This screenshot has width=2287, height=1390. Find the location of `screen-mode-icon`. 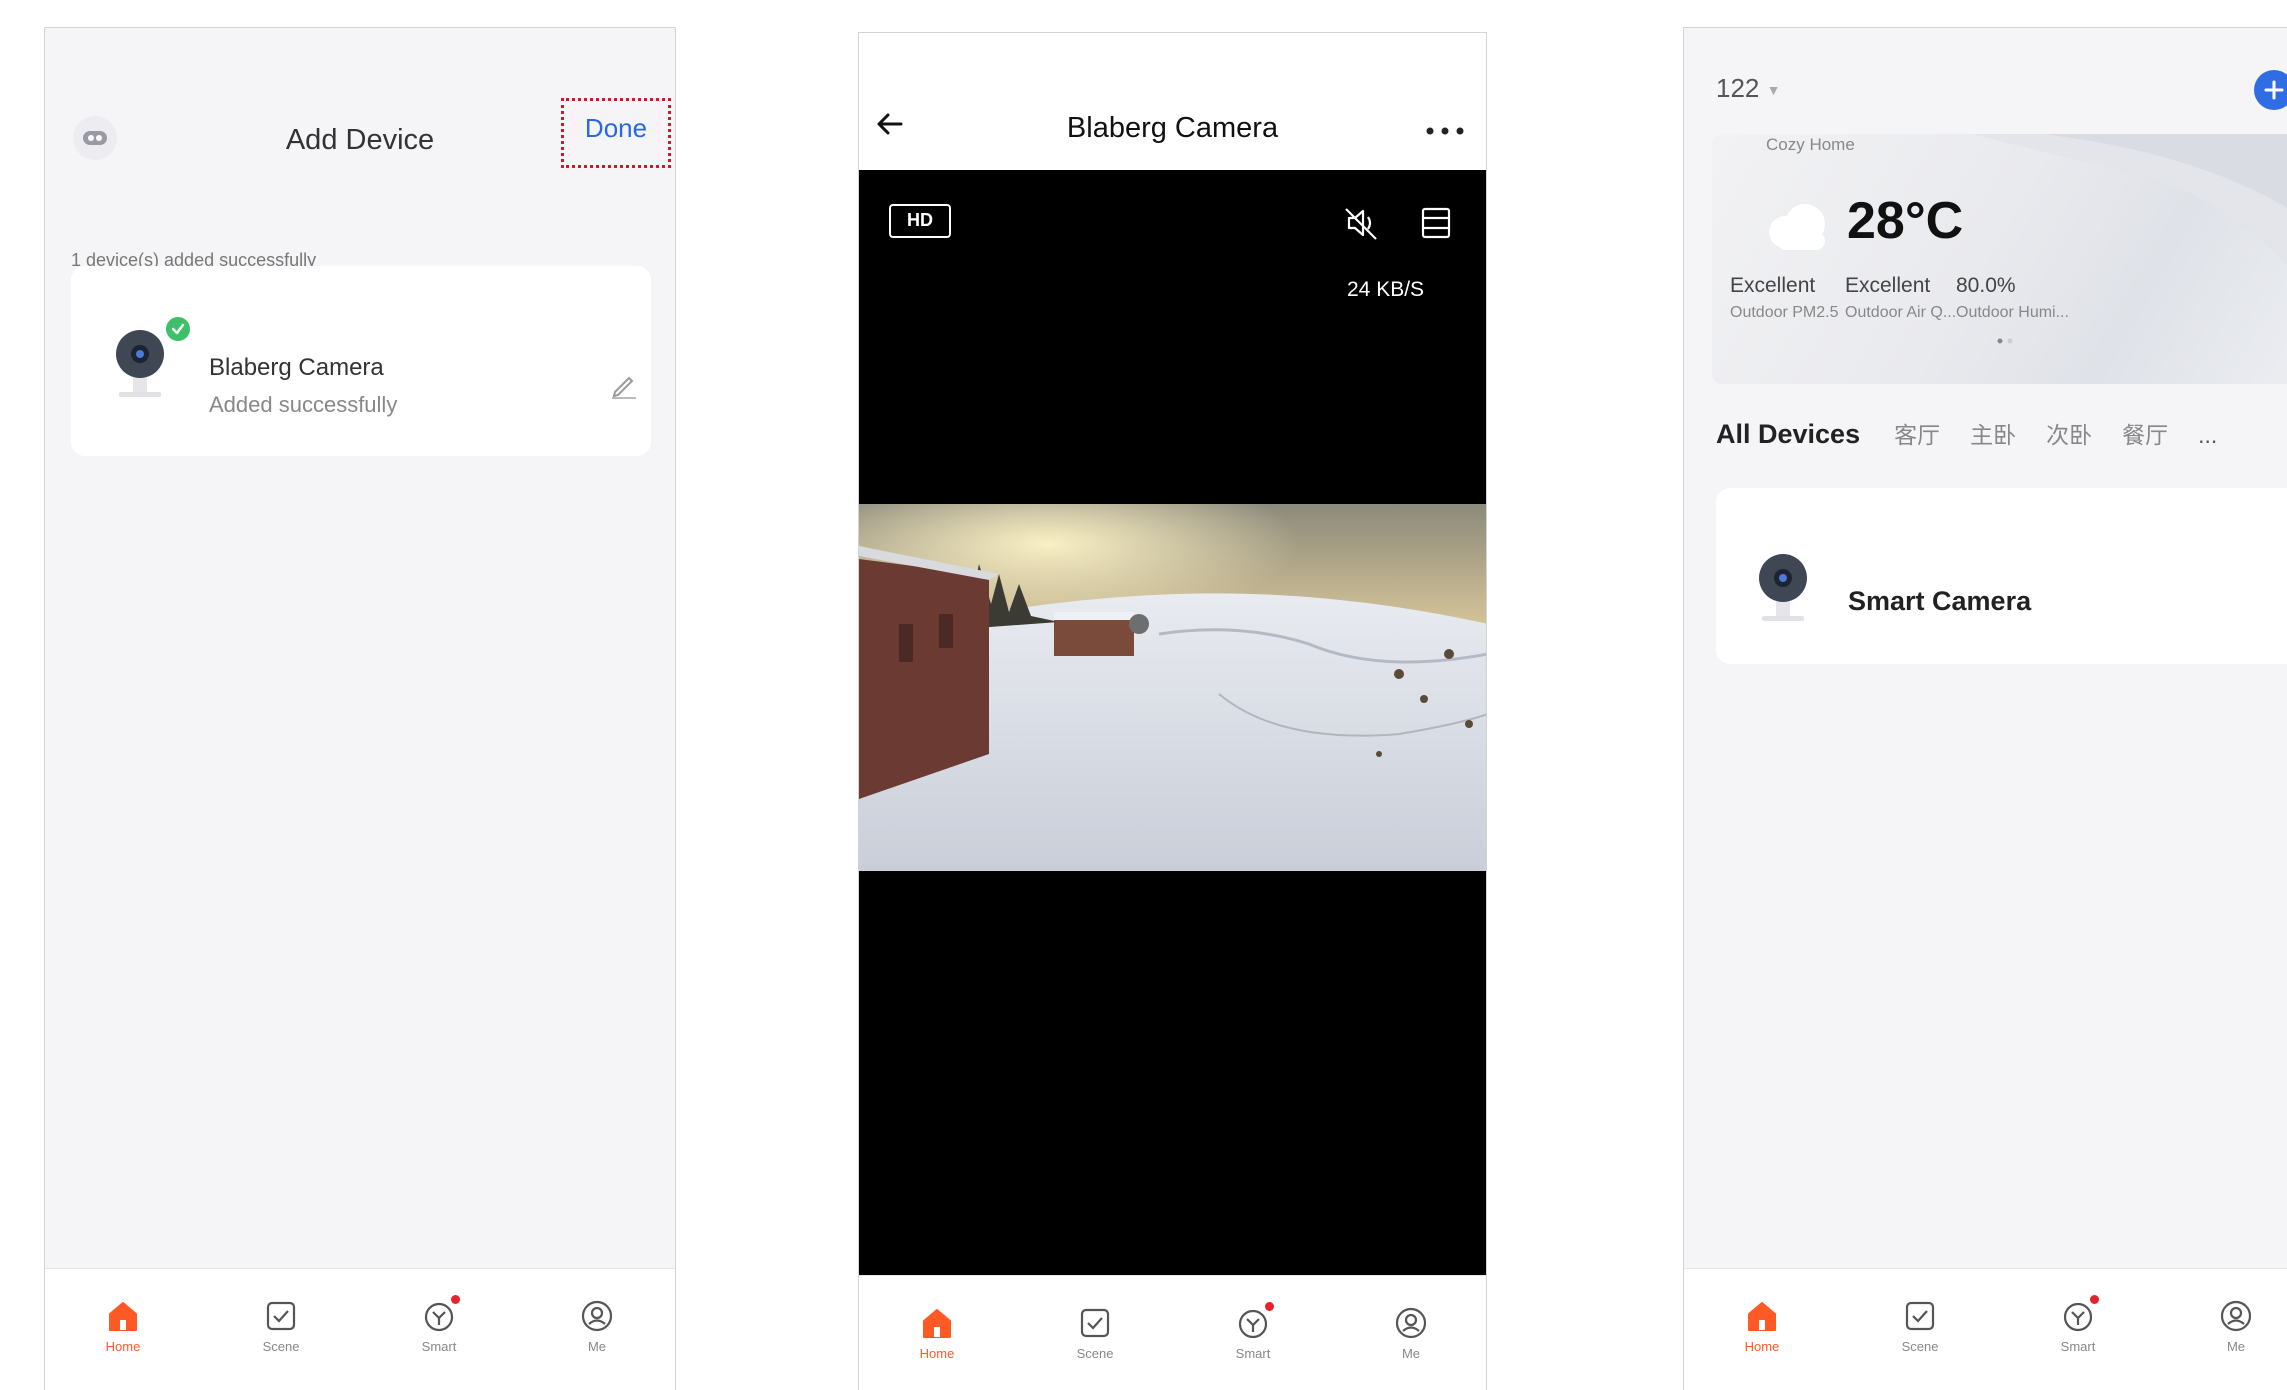

screen-mode-icon is located at coordinates (1436, 225).